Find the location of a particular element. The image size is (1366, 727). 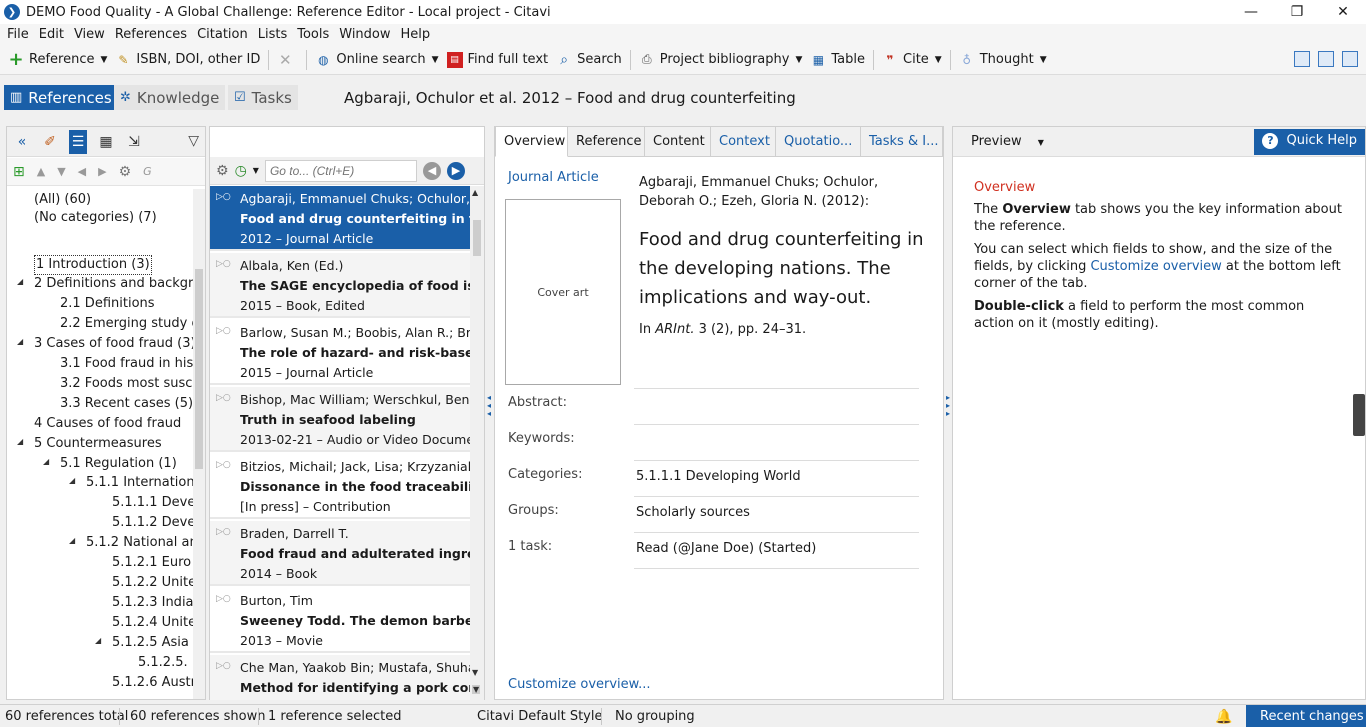

category-item: 5.1.1.1 Devel is located at coordinates (152, 503).